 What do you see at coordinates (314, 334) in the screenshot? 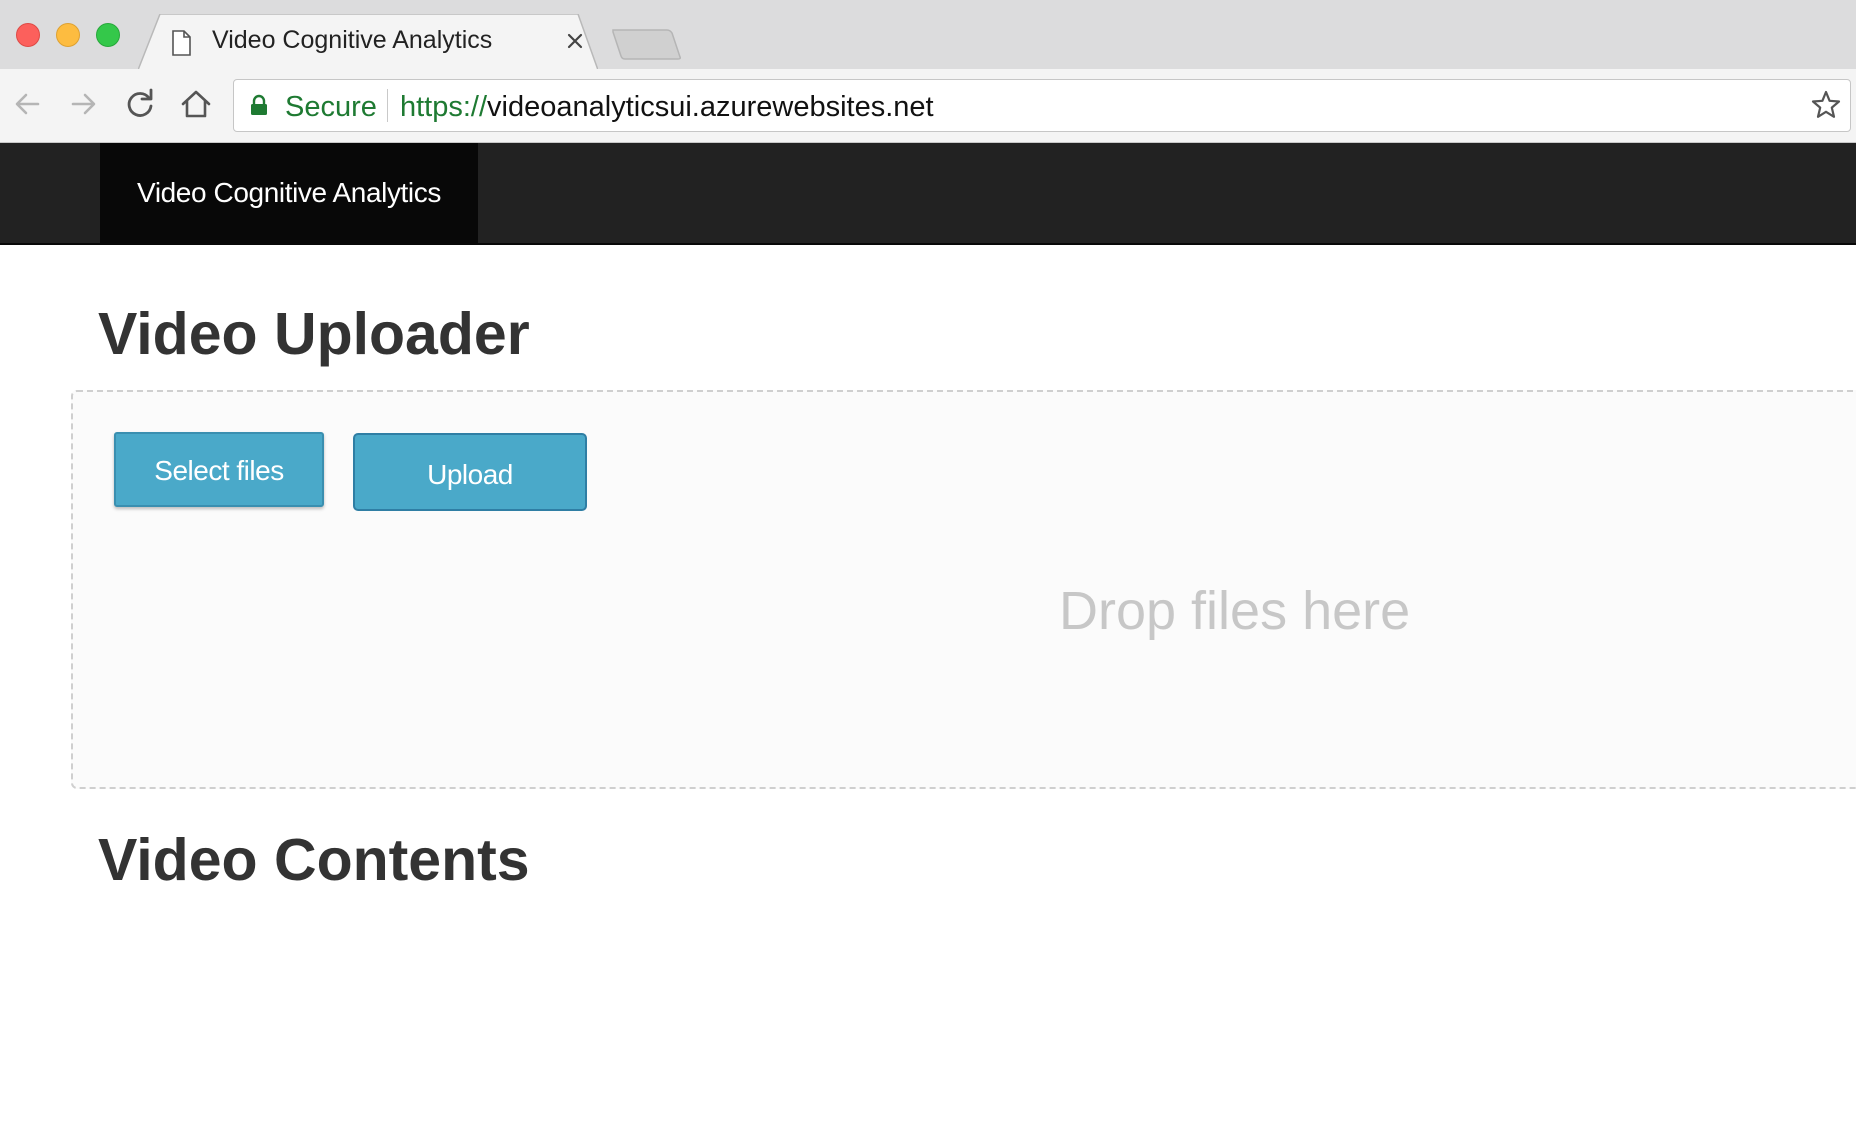
I see `video-uploader-heading: Video Uploader` at bounding box center [314, 334].